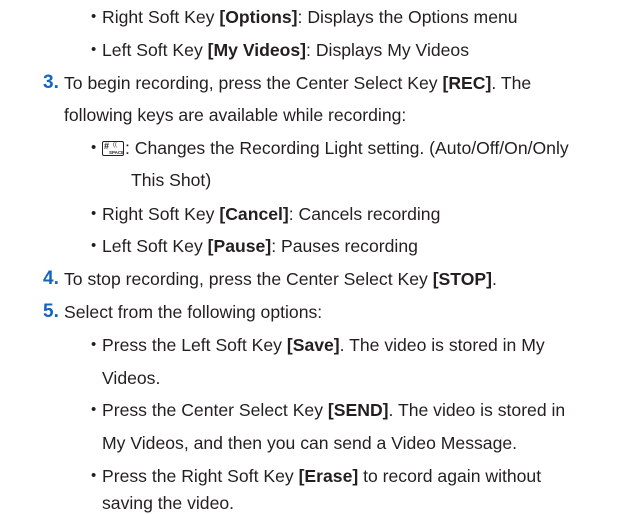 The width and height of the screenshot is (643, 514). I want to click on key-label: [REC], so click(467, 83).